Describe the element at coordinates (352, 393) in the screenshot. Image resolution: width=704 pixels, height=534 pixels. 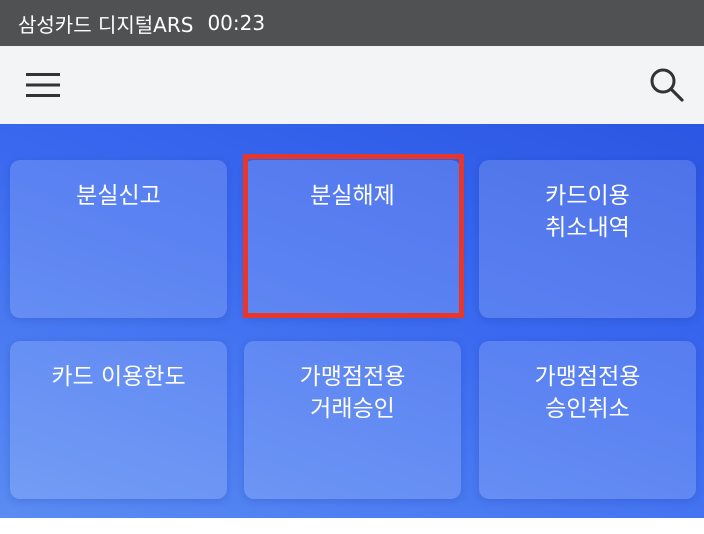
I see `tile-label: 가맹점전용 거래승인` at that location.